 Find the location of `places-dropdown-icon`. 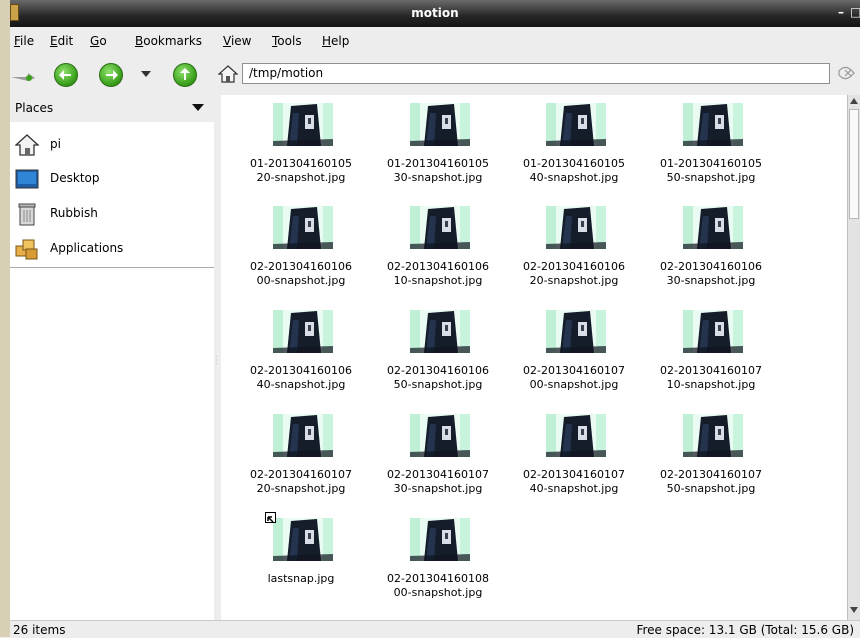

places-dropdown-icon is located at coordinates (198, 107).